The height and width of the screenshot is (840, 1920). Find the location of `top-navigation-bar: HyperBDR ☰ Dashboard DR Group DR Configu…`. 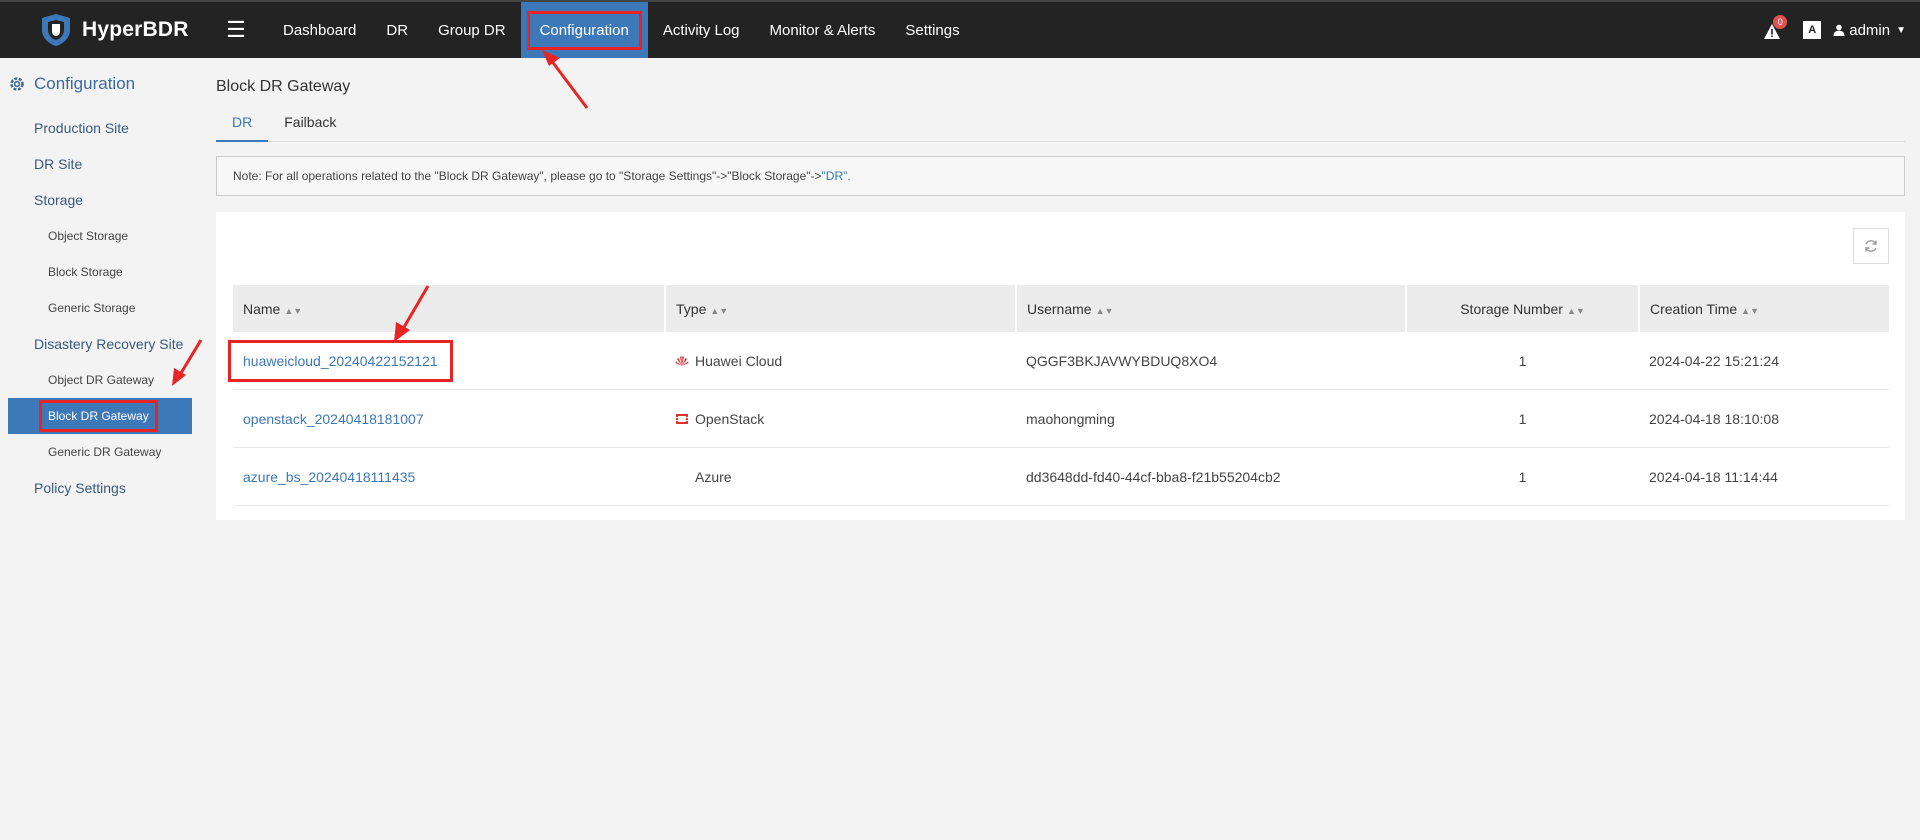

top-navigation-bar: HyperBDR ☰ Dashboard DR Group DR Configu… is located at coordinates (960, 29).